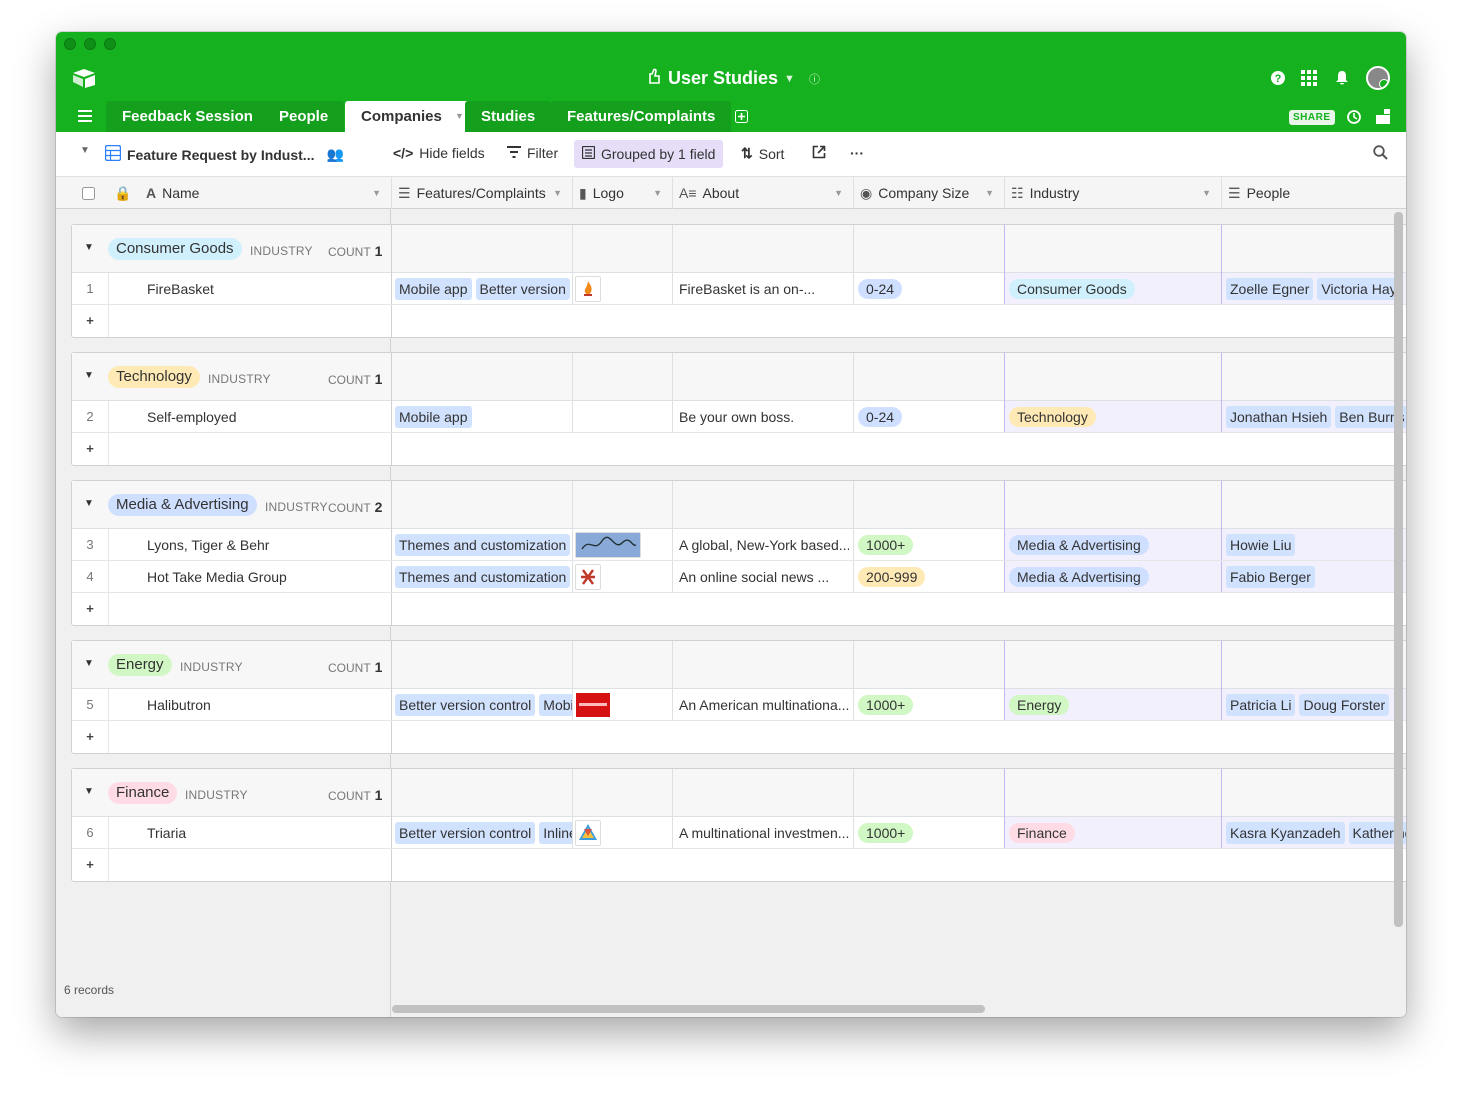 This screenshot has height=1097, width=1462. I want to click on features-cell: Better version controlMobile app, so click(483, 704).